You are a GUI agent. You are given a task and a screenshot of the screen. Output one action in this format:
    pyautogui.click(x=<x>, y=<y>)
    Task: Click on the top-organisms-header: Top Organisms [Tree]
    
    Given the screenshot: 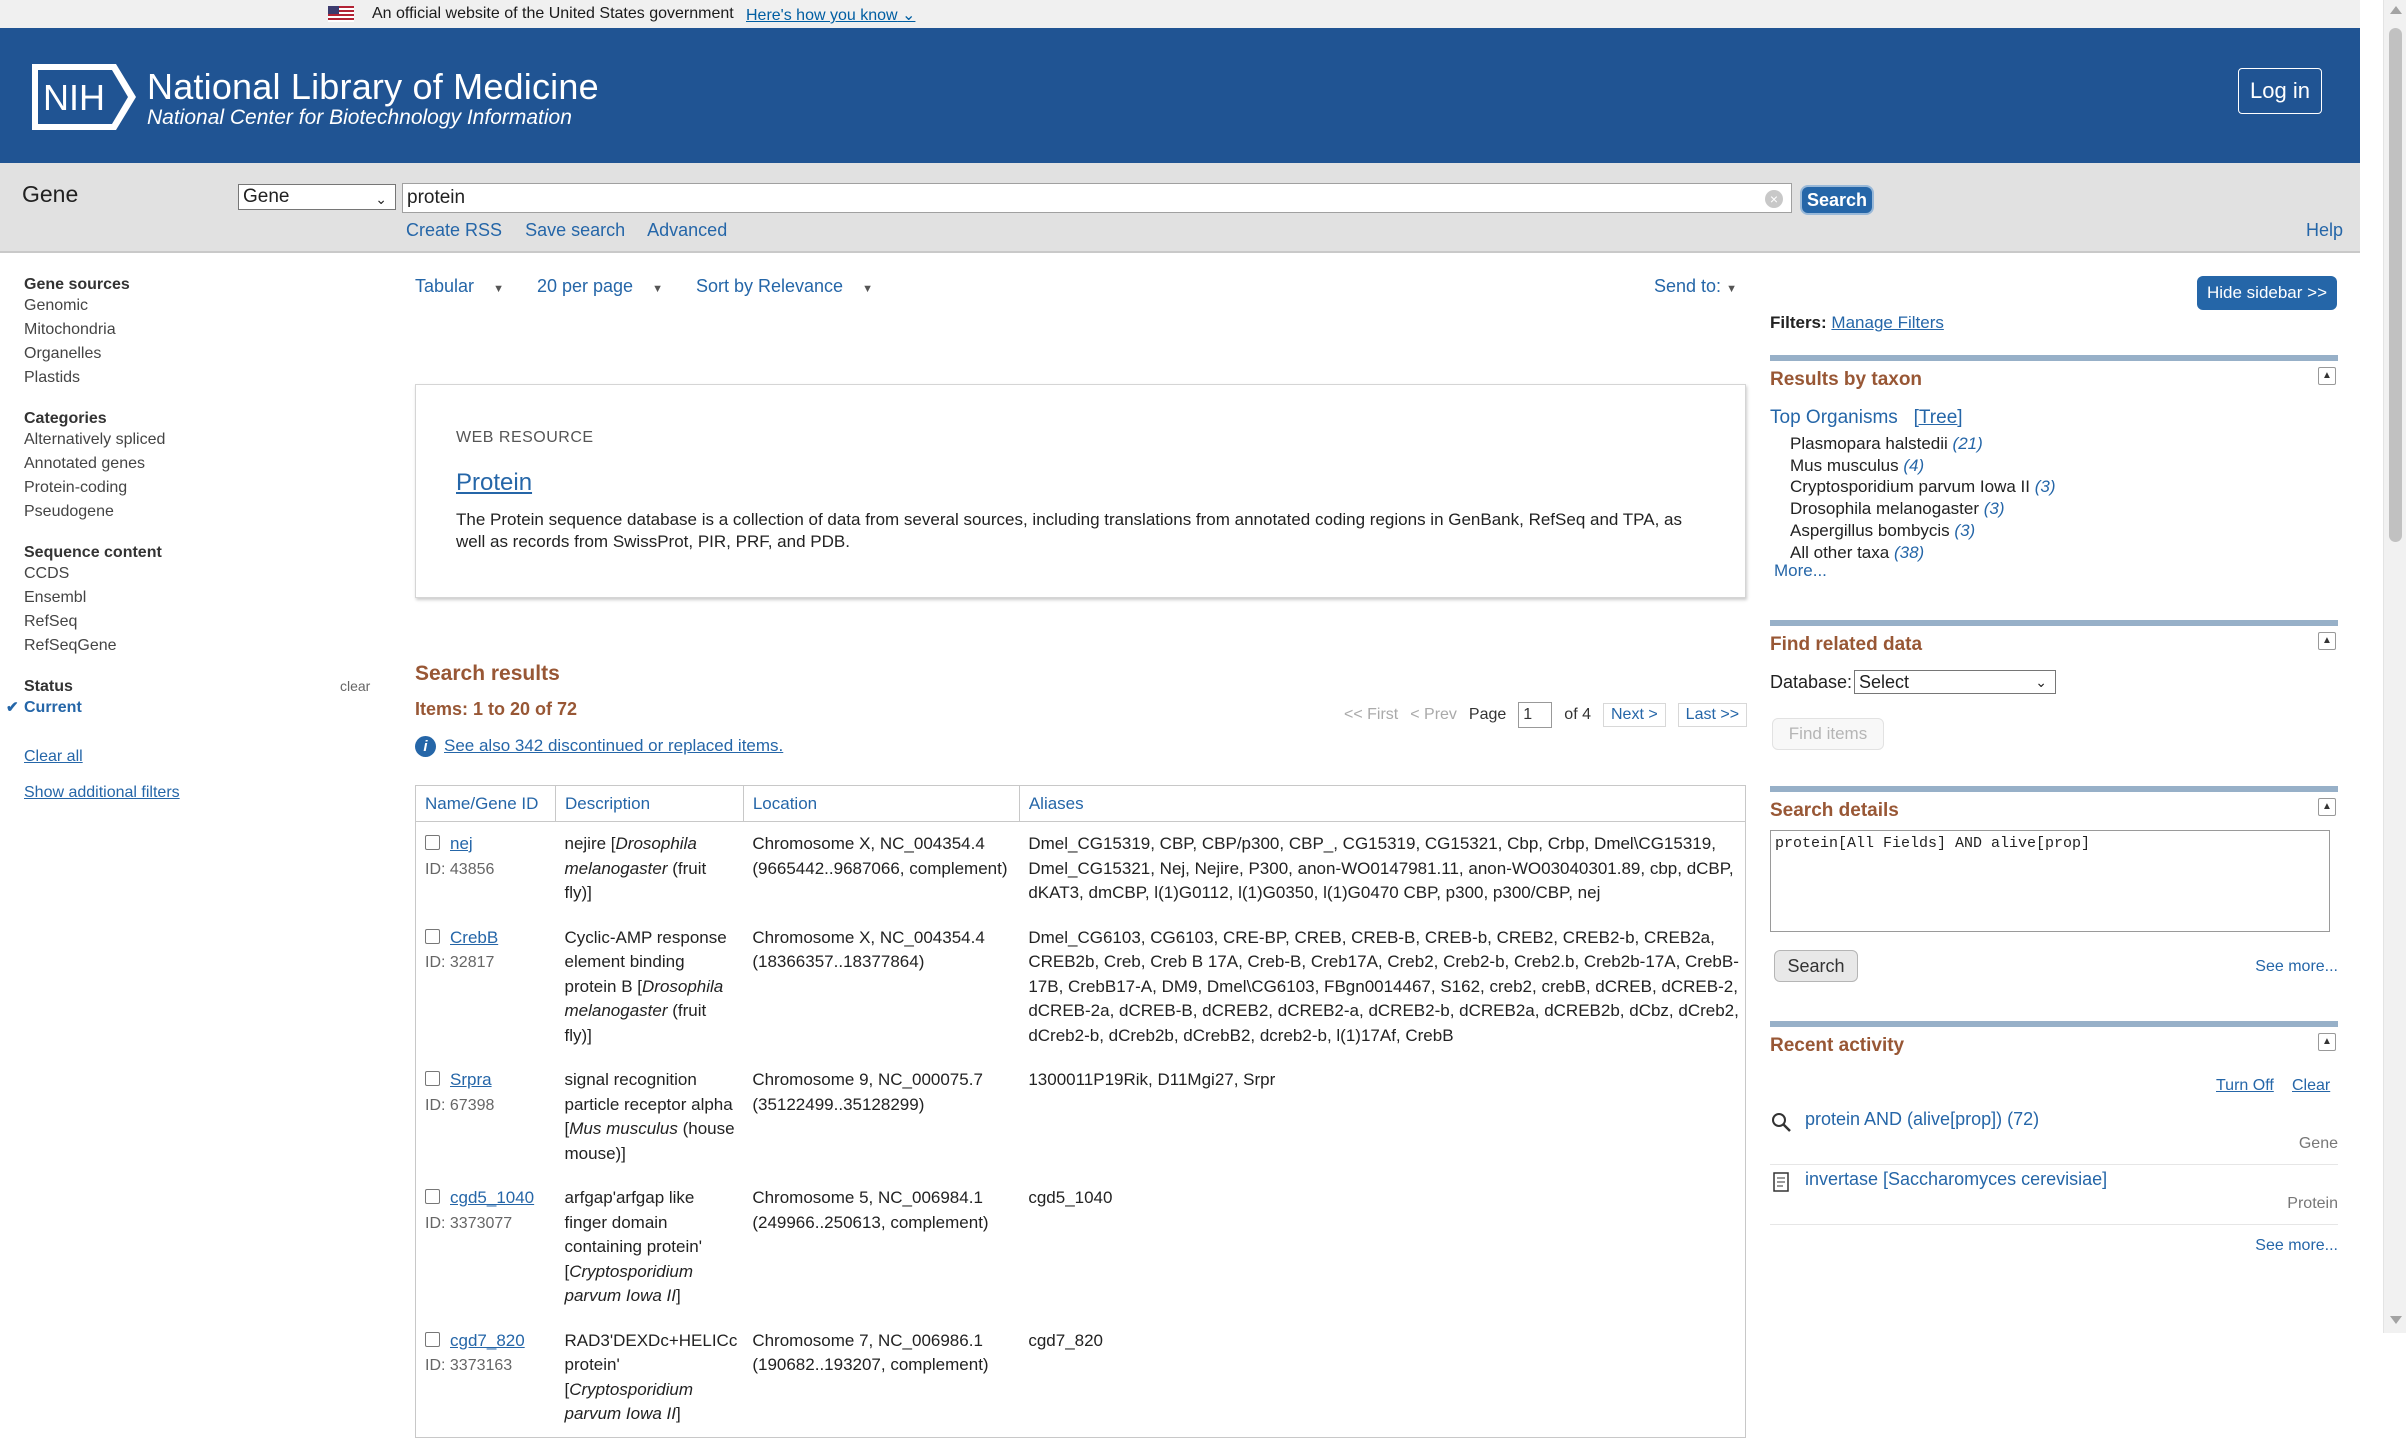 What is the action you would take?
    pyautogui.click(x=1866, y=418)
    